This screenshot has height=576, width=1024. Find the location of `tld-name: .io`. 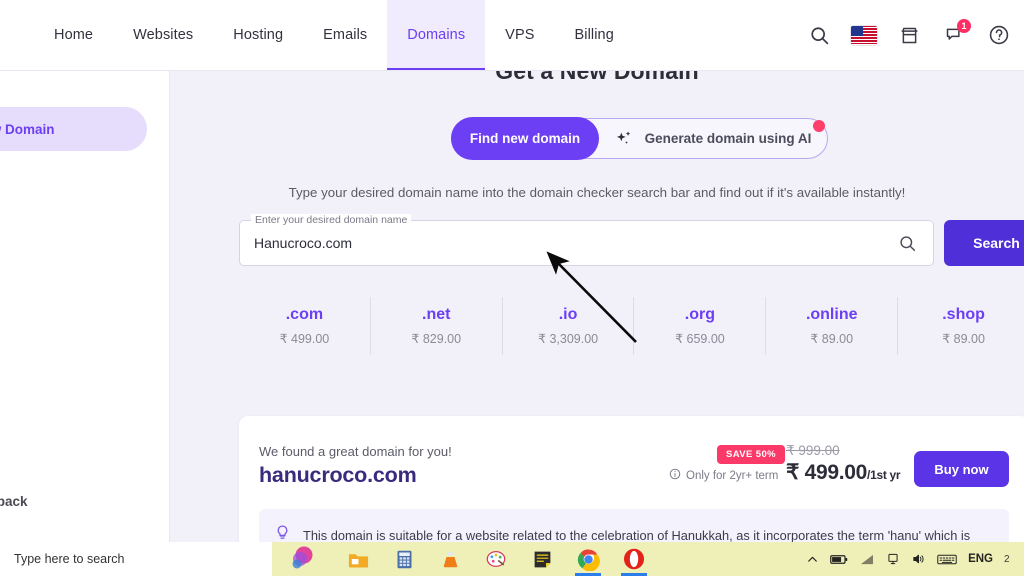

tld-name: .io is located at coordinates (568, 314).